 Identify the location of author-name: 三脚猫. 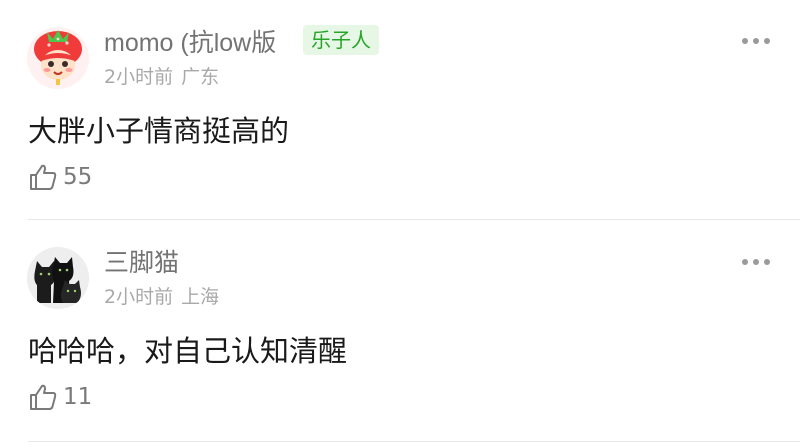
(141, 261).